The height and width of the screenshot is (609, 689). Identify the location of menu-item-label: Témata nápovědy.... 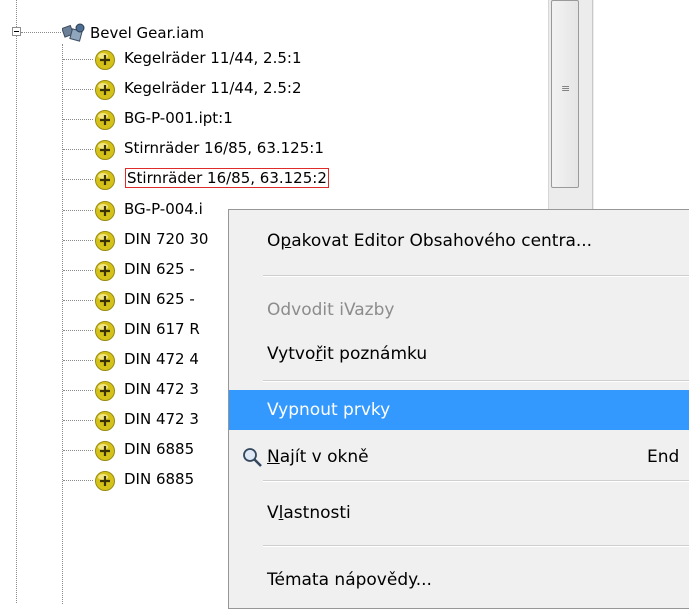
(349, 580).